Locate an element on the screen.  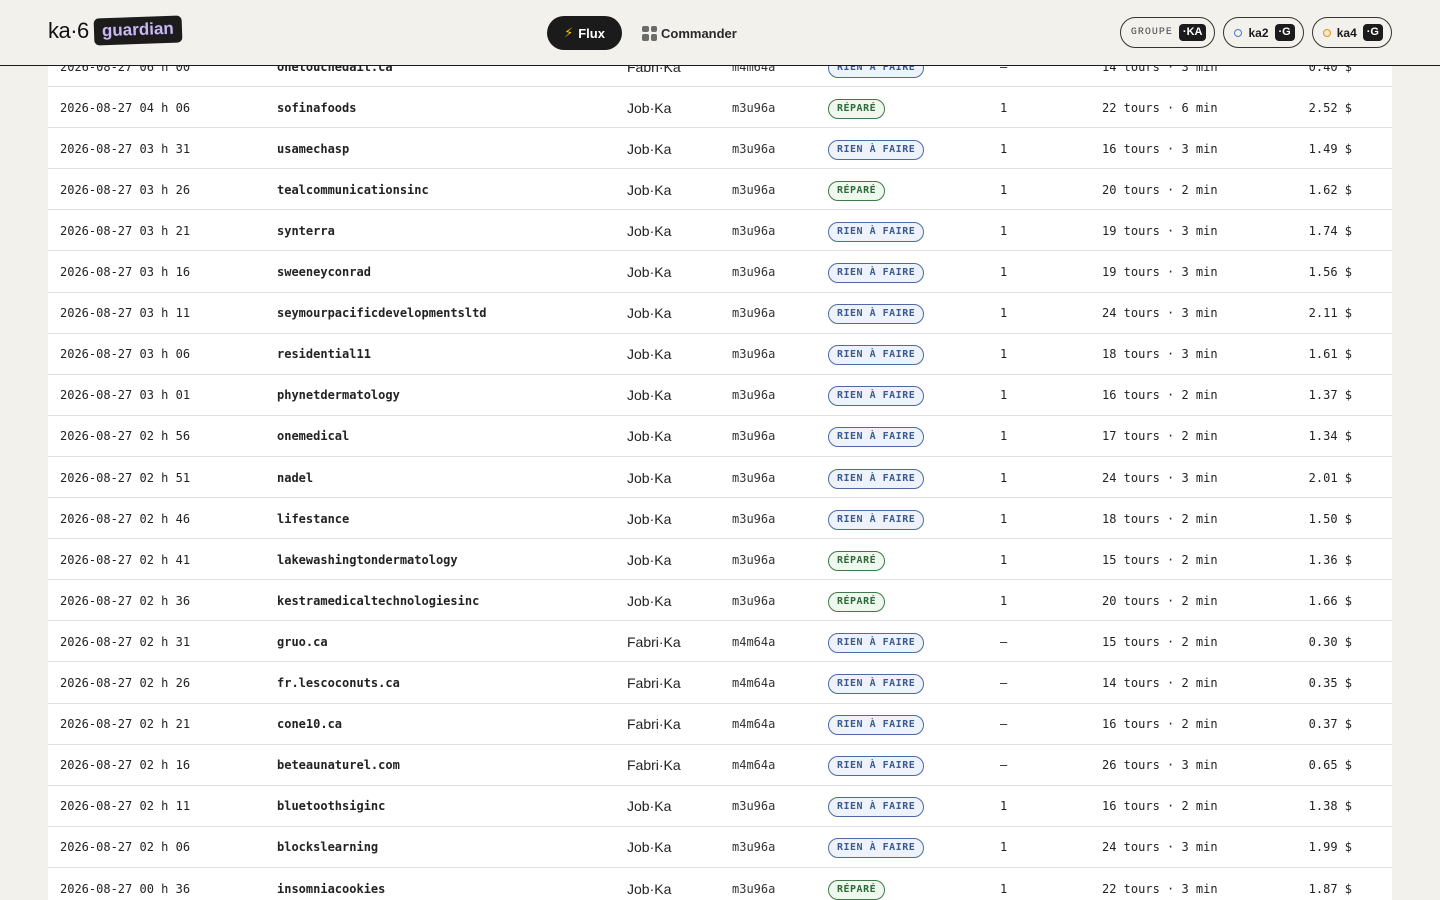
run-cost: 1.49 $ is located at coordinates (1330, 148).